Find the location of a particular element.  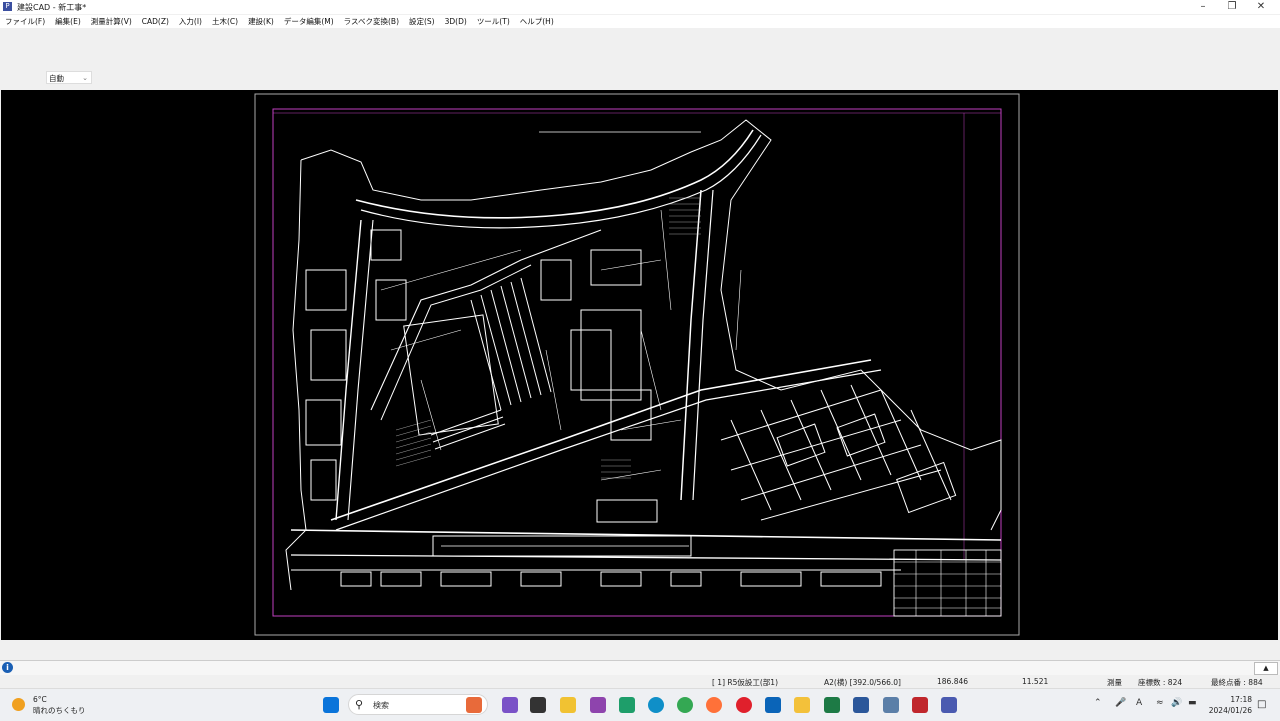

status-x-coord: 186.846 is located at coordinates (953, 681).